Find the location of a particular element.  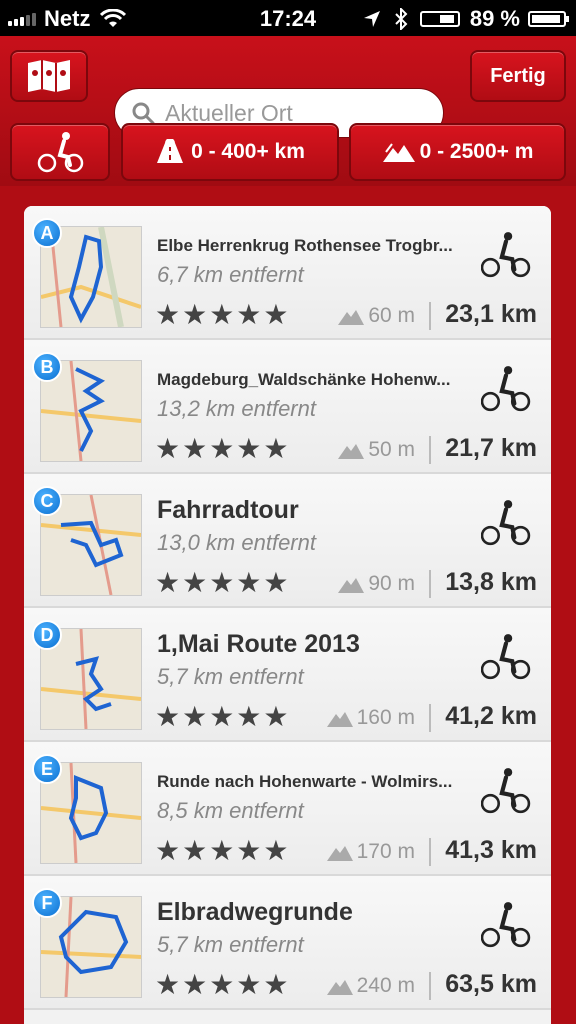

route-letter-badge: A is located at coordinates (47, 233).